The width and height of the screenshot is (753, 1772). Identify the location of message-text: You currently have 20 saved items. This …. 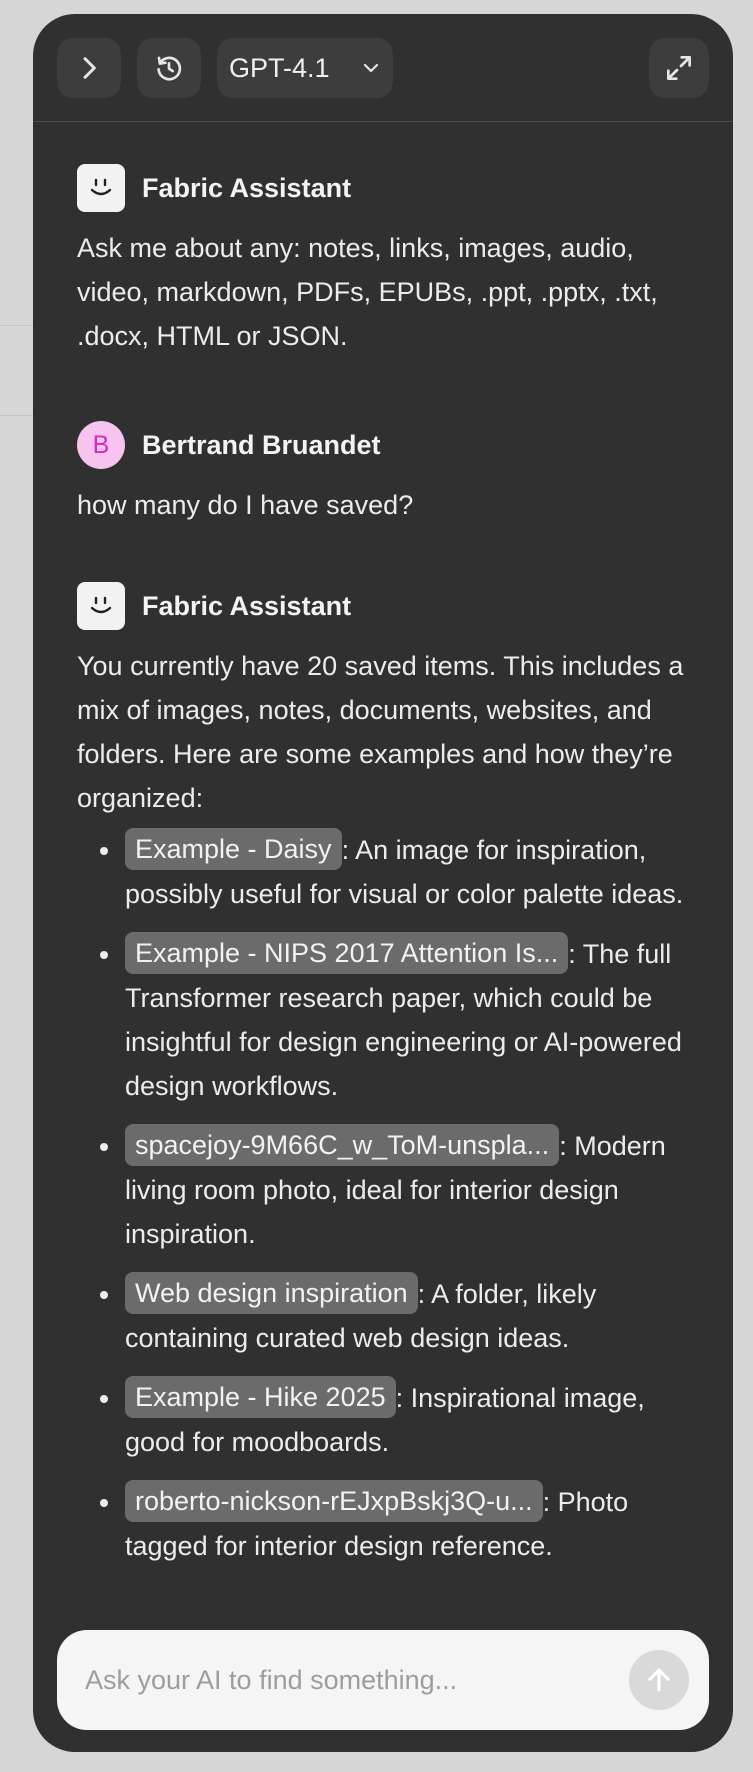
(380, 732).